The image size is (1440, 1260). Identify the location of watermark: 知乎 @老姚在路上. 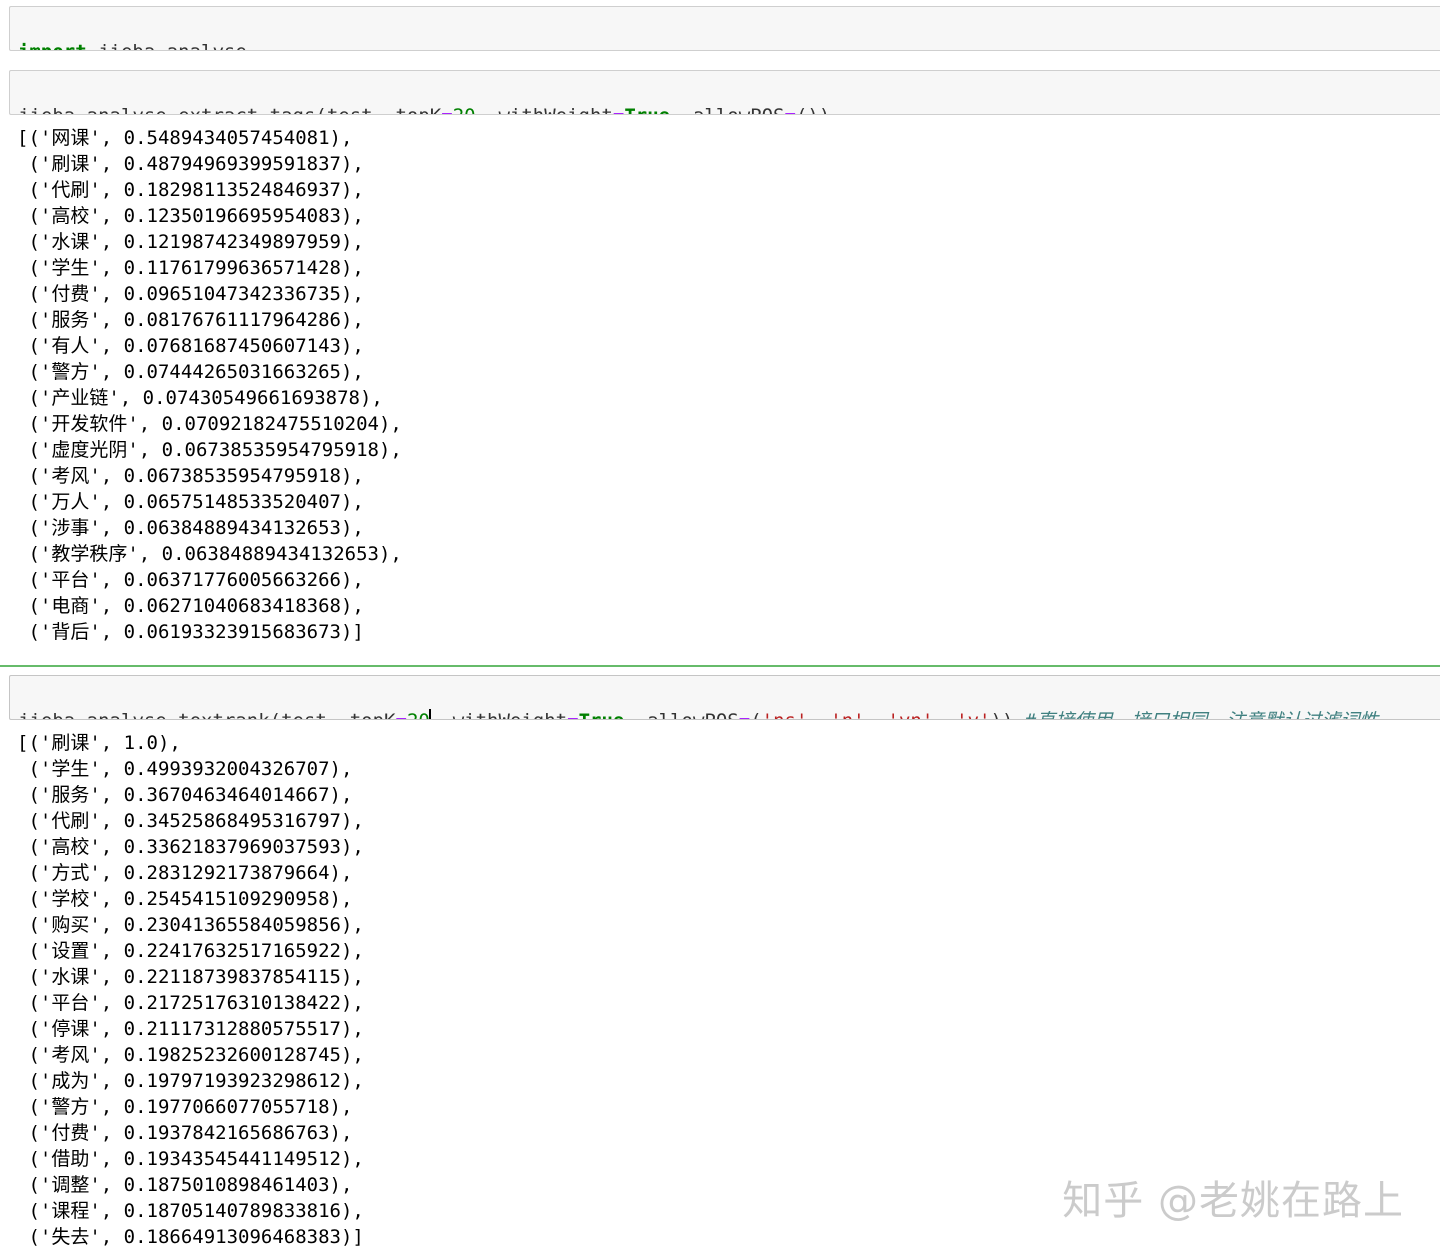
(1233, 1201).